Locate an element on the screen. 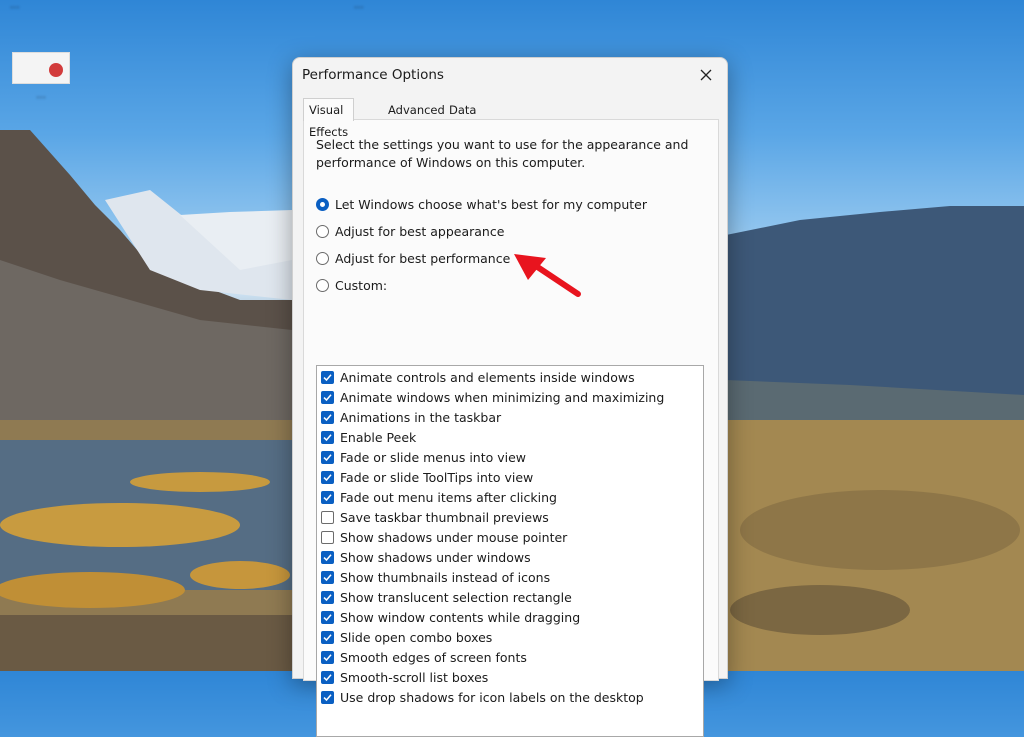  list-item: Show thumbnails instead of icons is located at coordinates (435, 577).